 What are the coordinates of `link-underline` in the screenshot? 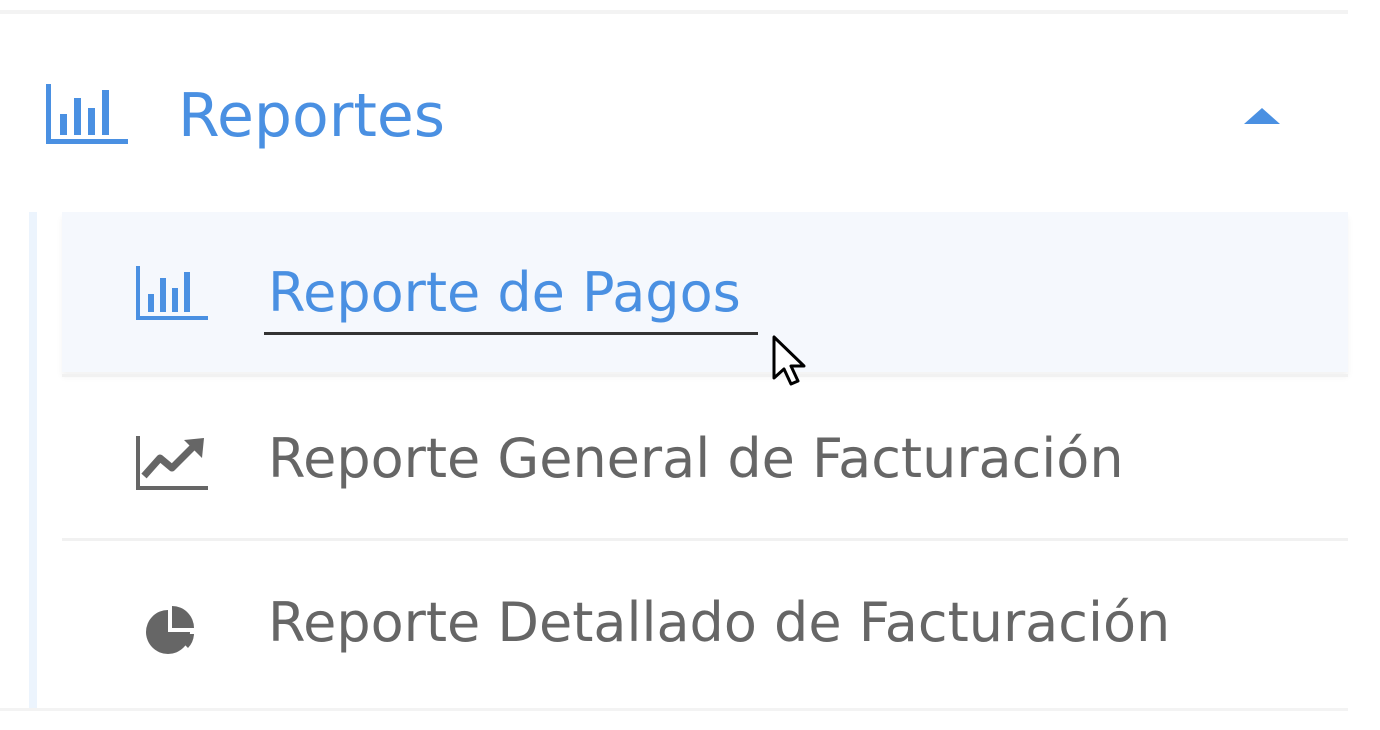 It's located at (511, 333).